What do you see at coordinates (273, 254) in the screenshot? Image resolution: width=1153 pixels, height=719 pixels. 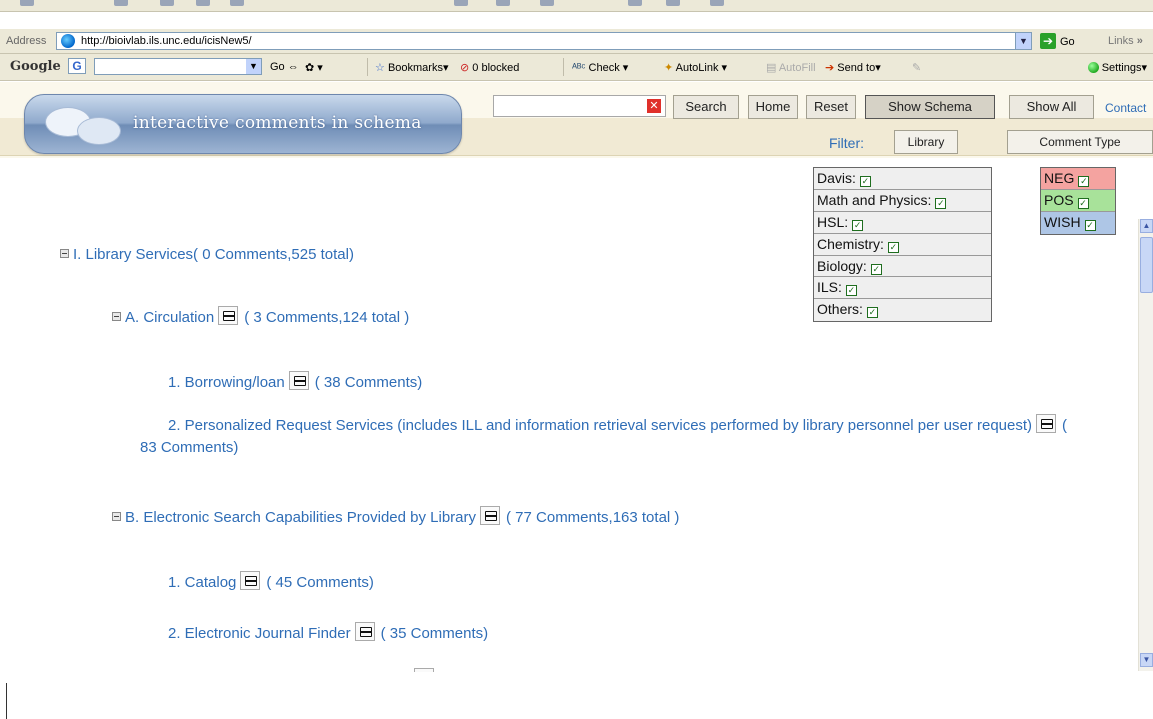 I see `node-counts: ( 0 Comments,525 total)` at bounding box center [273, 254].